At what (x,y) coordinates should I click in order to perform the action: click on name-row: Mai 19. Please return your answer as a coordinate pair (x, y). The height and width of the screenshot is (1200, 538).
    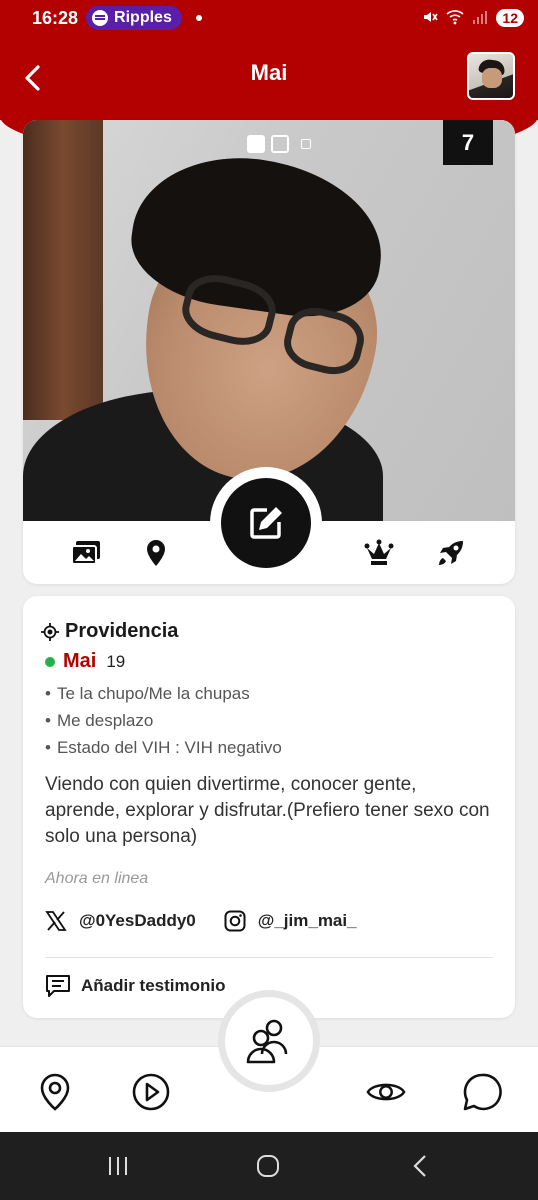
    Looking at the image, I should click on (85, 661).